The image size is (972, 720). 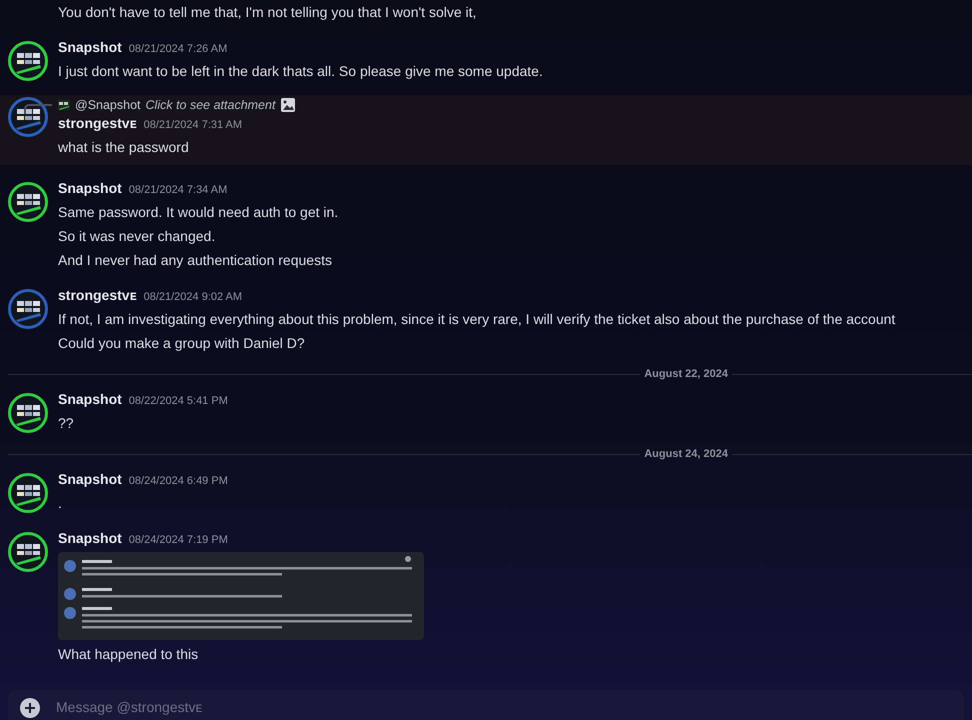 I want to click on reply-author: @Snapshot, so click(x=108, y=105).